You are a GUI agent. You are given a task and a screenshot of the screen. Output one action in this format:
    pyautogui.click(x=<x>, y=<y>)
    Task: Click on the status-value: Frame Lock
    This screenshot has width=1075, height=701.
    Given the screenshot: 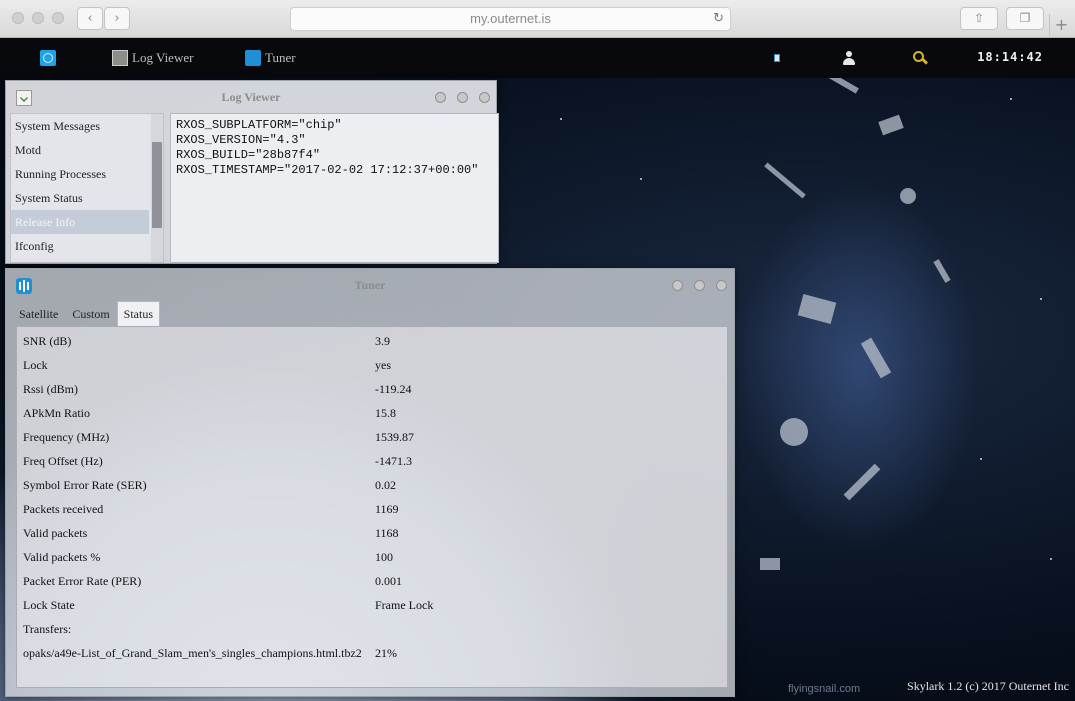 What is the action you would take?
    pyautogui.click(x=404, y=605)
    